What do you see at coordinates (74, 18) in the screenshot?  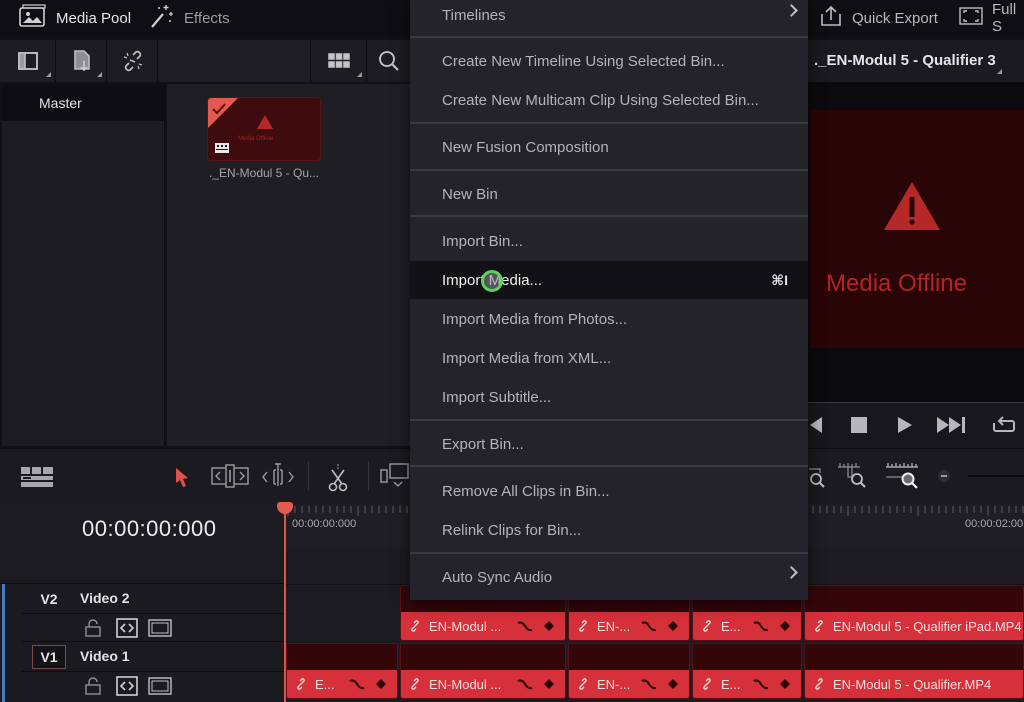 I see `media-pool-tab: Media Pool` at bounding box center [74, 18].